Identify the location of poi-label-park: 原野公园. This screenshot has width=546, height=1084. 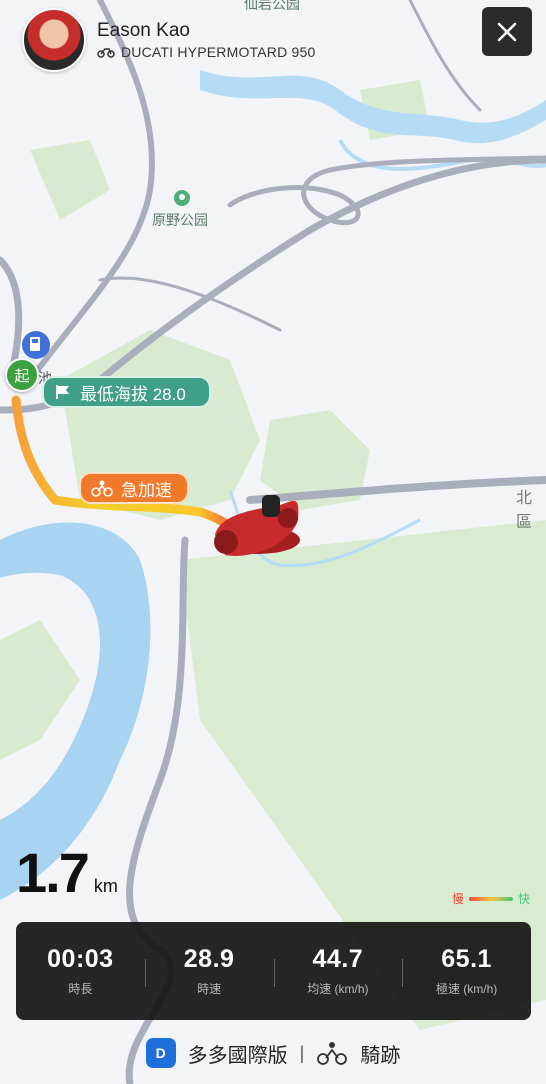
(180, 220).